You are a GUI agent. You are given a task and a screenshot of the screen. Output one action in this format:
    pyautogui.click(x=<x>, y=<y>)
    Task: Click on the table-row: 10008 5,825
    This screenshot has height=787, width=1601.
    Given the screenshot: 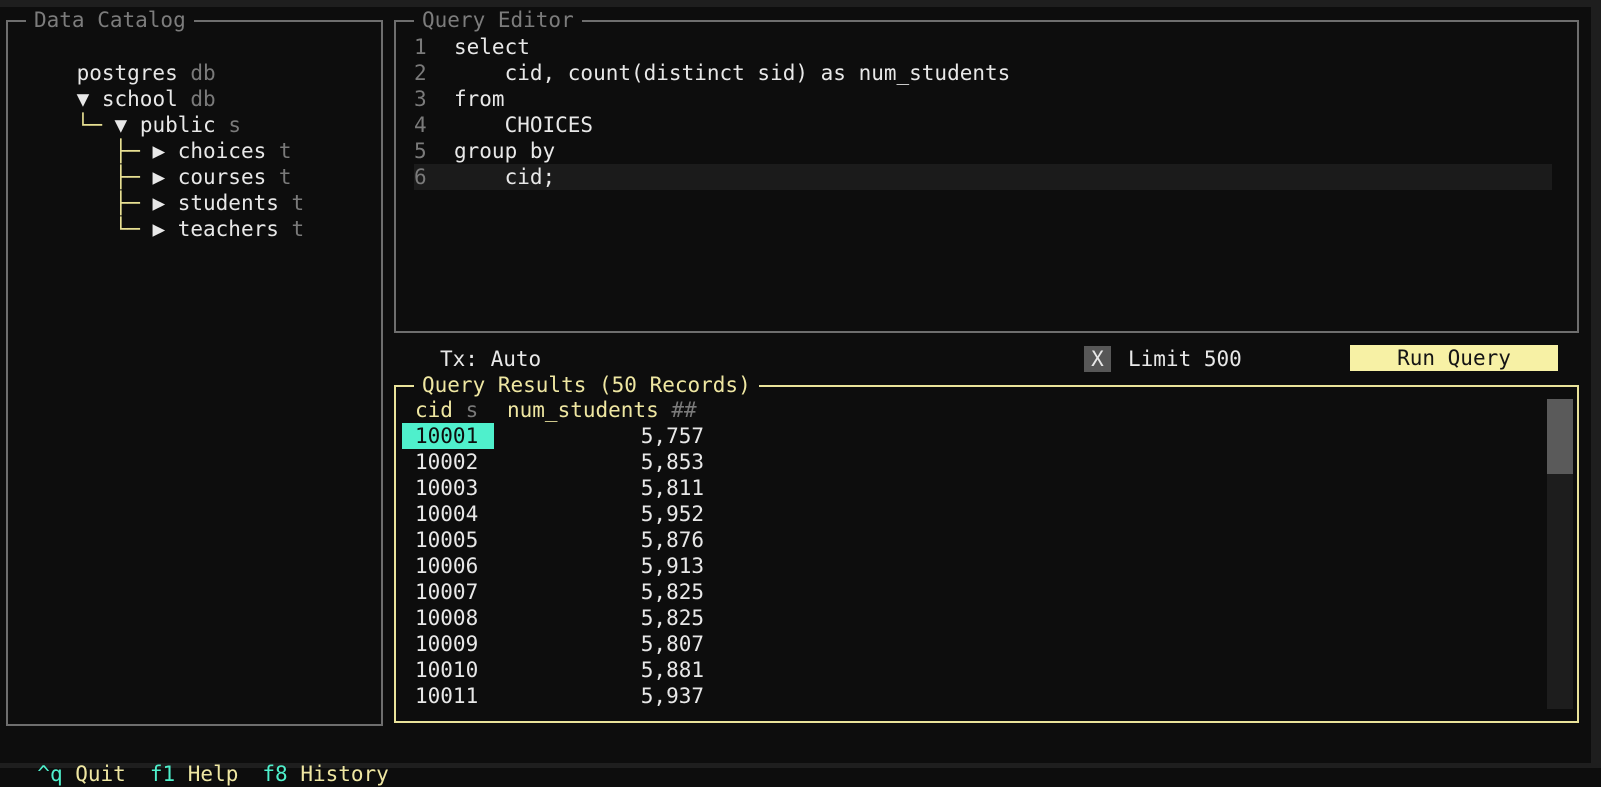 What is the action you would take?
    pyautogui.click(x=553, y=618)
    